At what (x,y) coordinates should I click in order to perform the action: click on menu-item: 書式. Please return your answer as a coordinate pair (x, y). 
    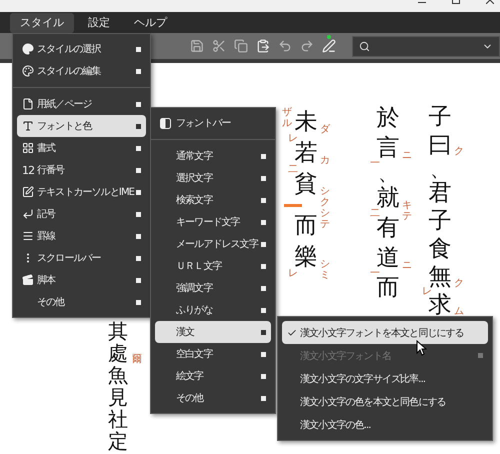
    Looking at the image, I should click on (81, 148).